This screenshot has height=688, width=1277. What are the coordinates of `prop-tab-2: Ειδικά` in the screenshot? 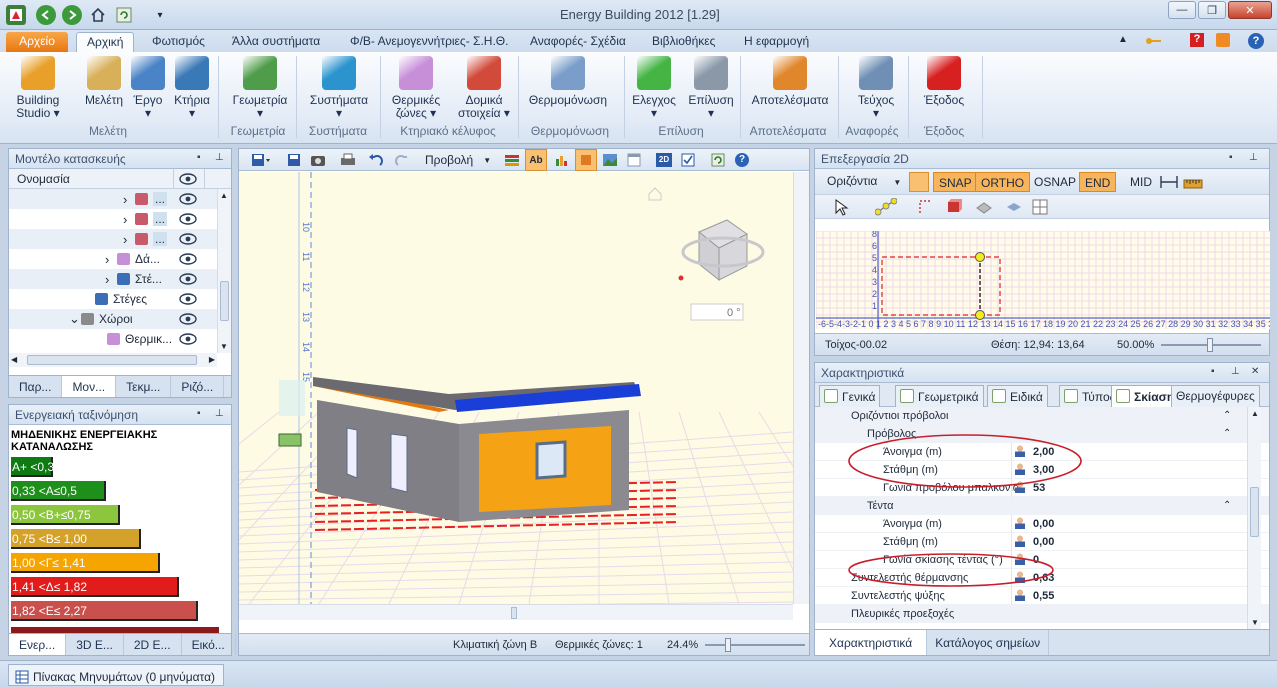 It's located at (1017, 396).